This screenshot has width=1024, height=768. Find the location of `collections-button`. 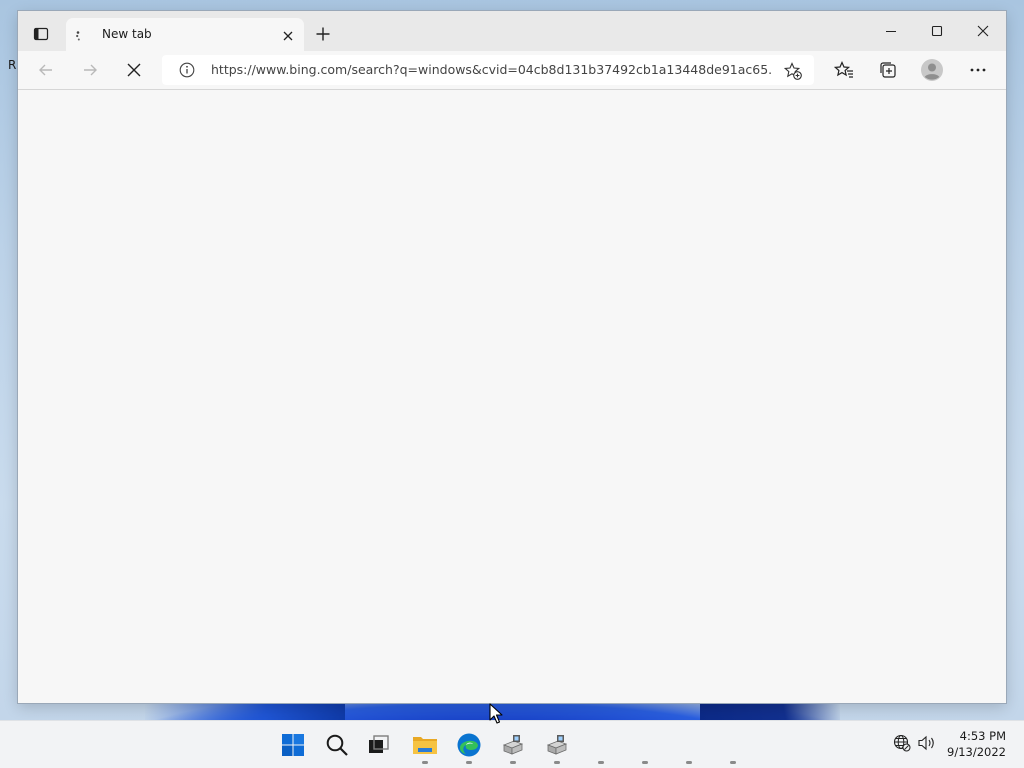

collections-button is located at coordinates (888, 70).